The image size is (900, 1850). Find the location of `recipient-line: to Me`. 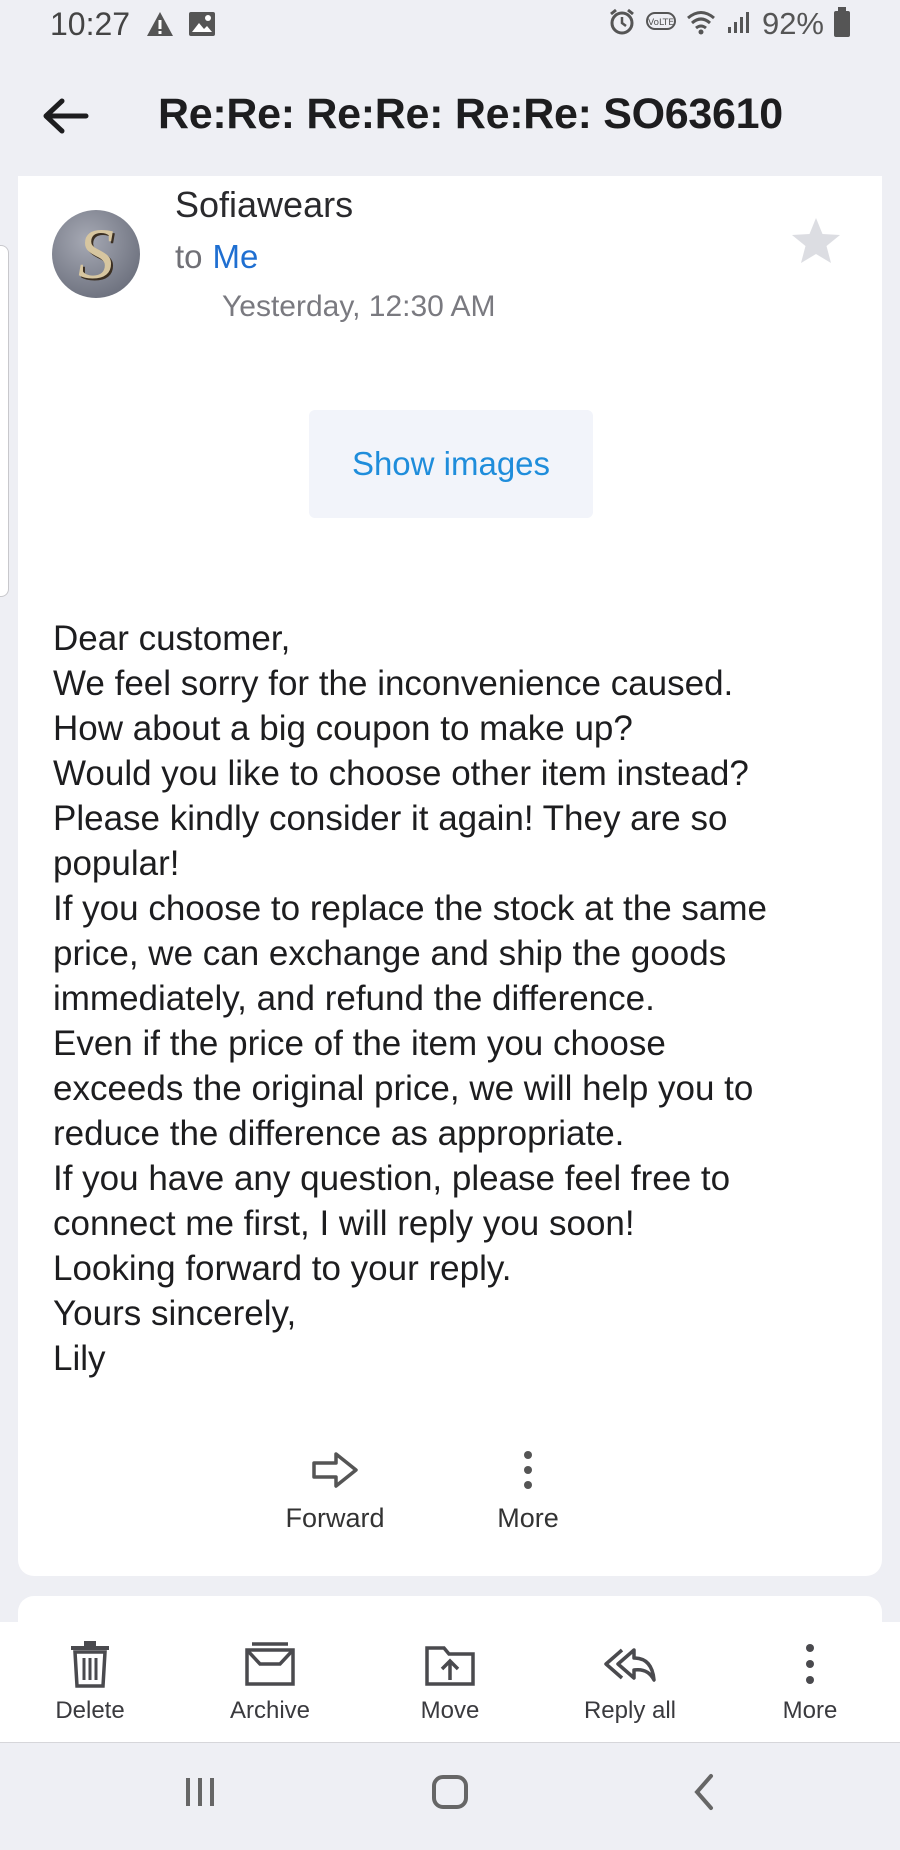

recipient-line: to Me is located at coordinates (216, 257).